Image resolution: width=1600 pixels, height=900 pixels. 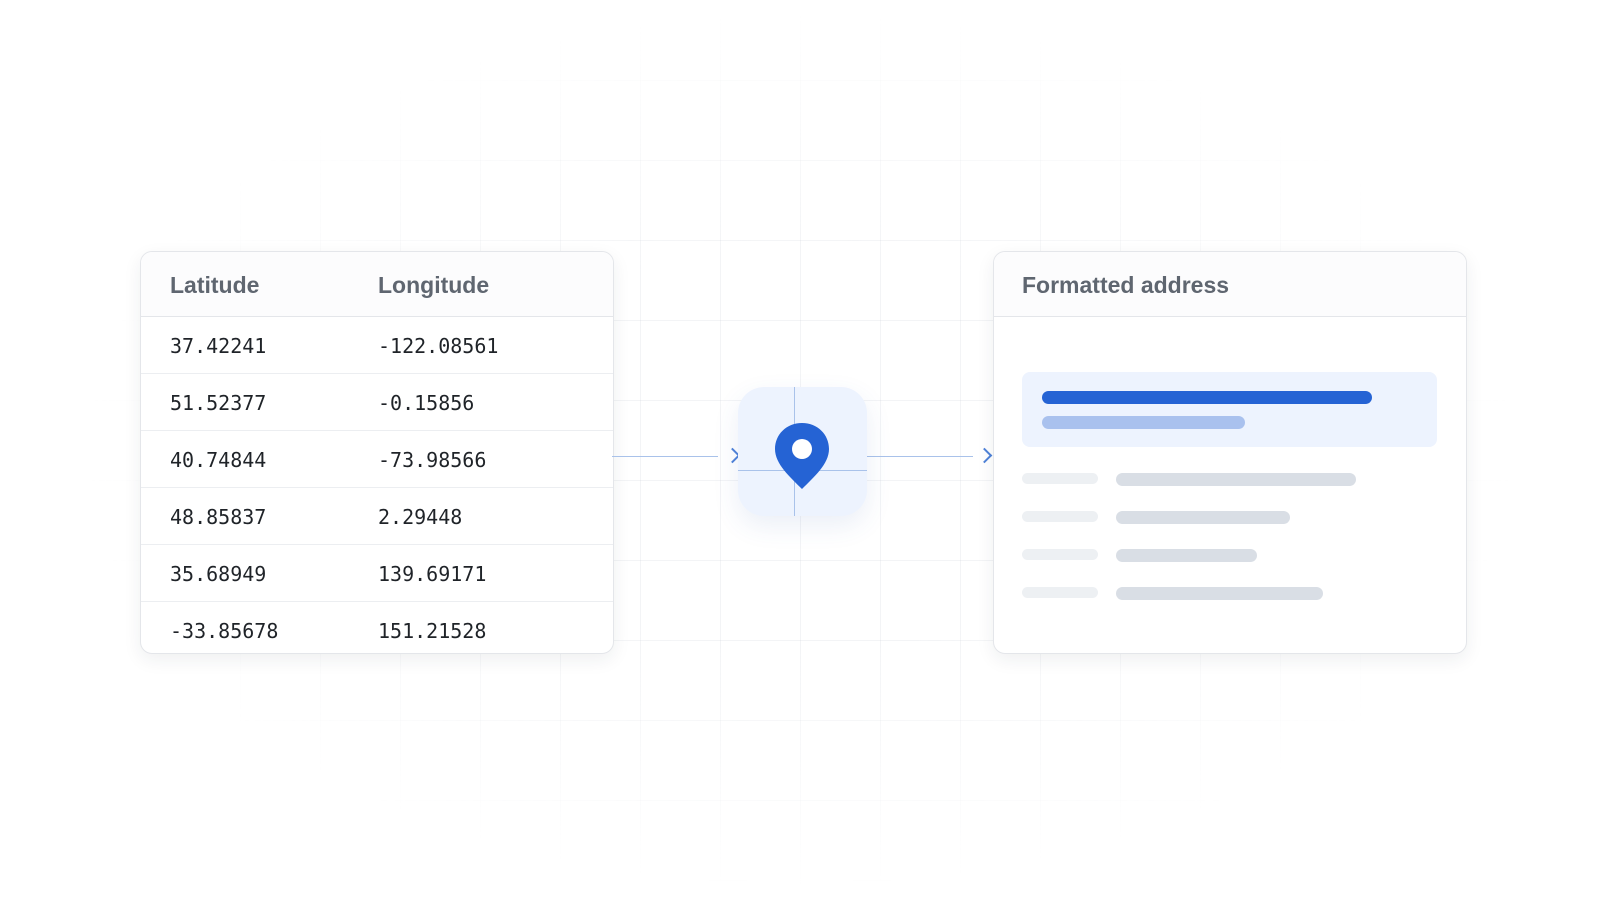 What do you see at coordinates (1230, 452) in the screenshot?
I see `formatted-address-card: Formatted address` at bounding box center [1230, 452].